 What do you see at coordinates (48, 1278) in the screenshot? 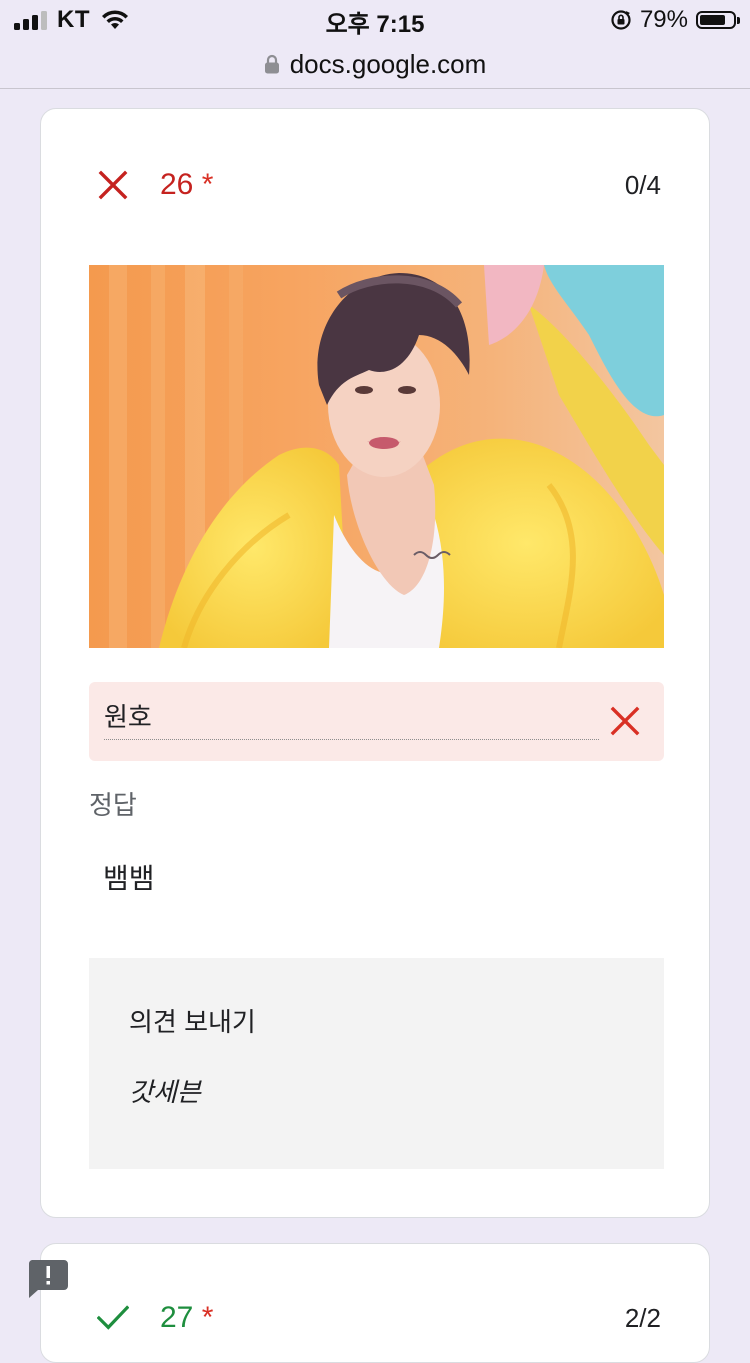
I see `report-problem-icon` at bounding box center [48, 1278].